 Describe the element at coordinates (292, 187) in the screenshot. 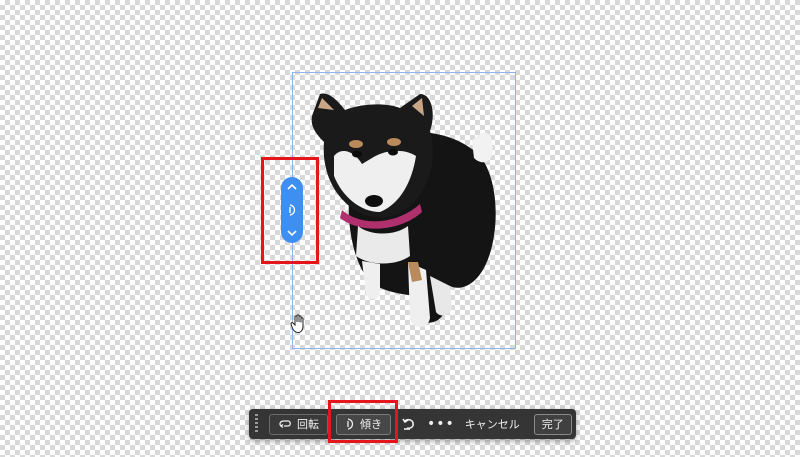

I see `chevron-up-icon` at that location.